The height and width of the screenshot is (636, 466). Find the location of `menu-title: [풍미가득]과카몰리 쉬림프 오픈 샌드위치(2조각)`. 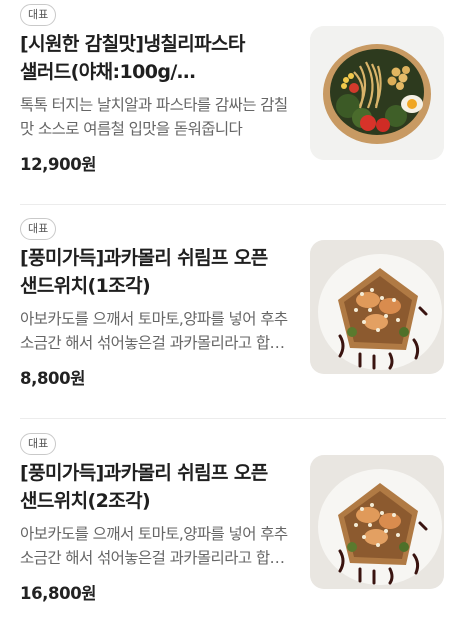

menu-title: [풍미가득]과카몰리 쉬림프 오픈 샌드위치(2조각) is located at coordinates (144, 487).